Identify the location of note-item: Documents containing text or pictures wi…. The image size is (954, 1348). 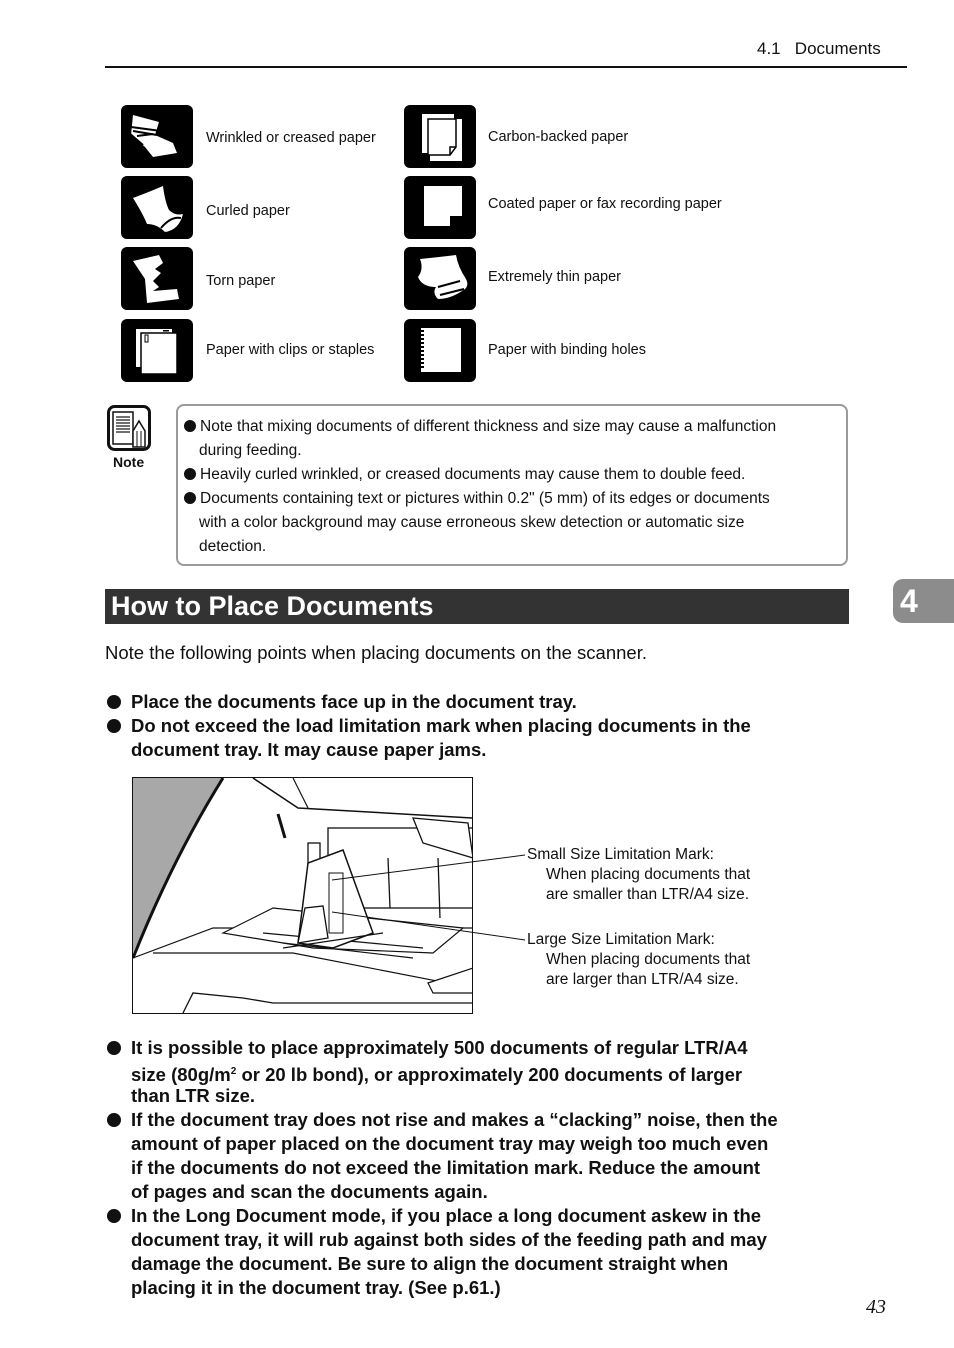
(477, 499).